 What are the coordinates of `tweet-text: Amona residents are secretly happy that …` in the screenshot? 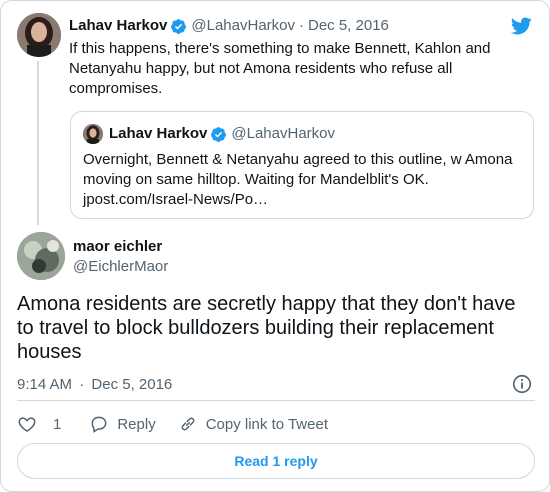 It's located at (266, 328).